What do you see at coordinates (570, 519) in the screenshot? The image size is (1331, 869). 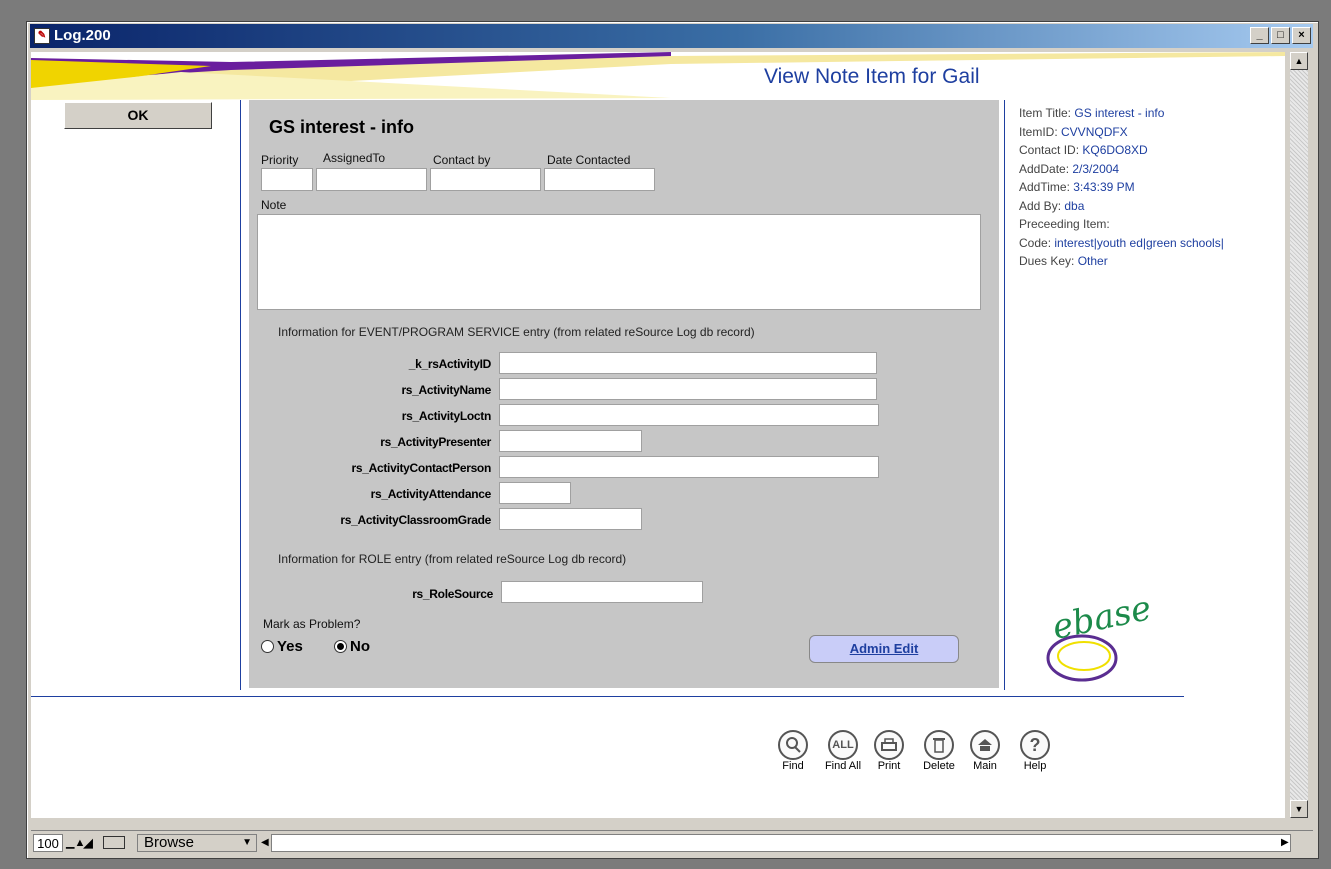 I see `activity-classroom-grade-field` at bounding box center [570, 519].